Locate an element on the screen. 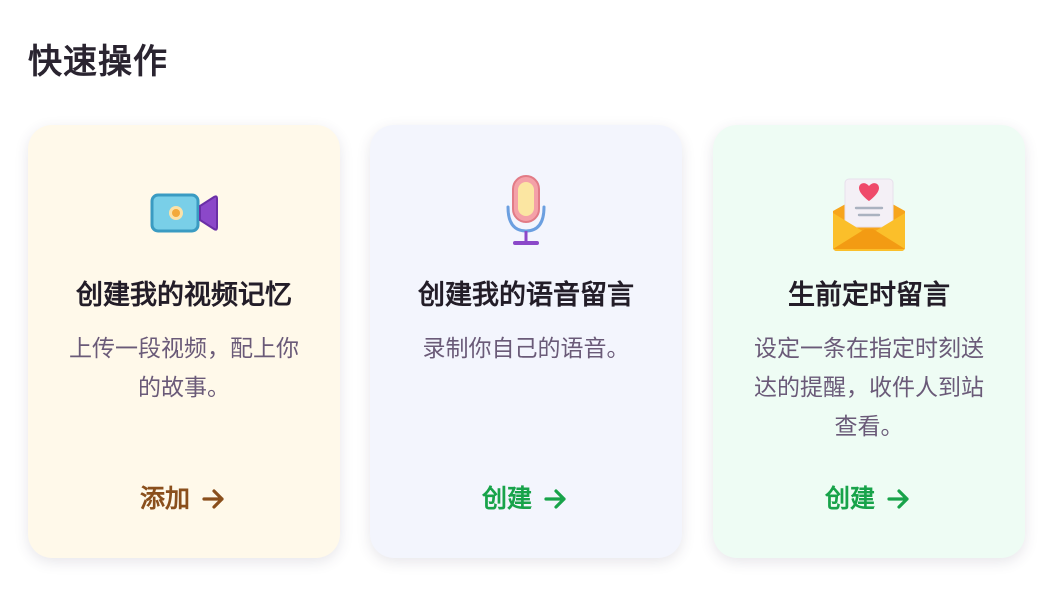 Image resolution: width=1052 pixels, height=612 pixels. add-video-button: 添加 is located at coordinates (184, 499).